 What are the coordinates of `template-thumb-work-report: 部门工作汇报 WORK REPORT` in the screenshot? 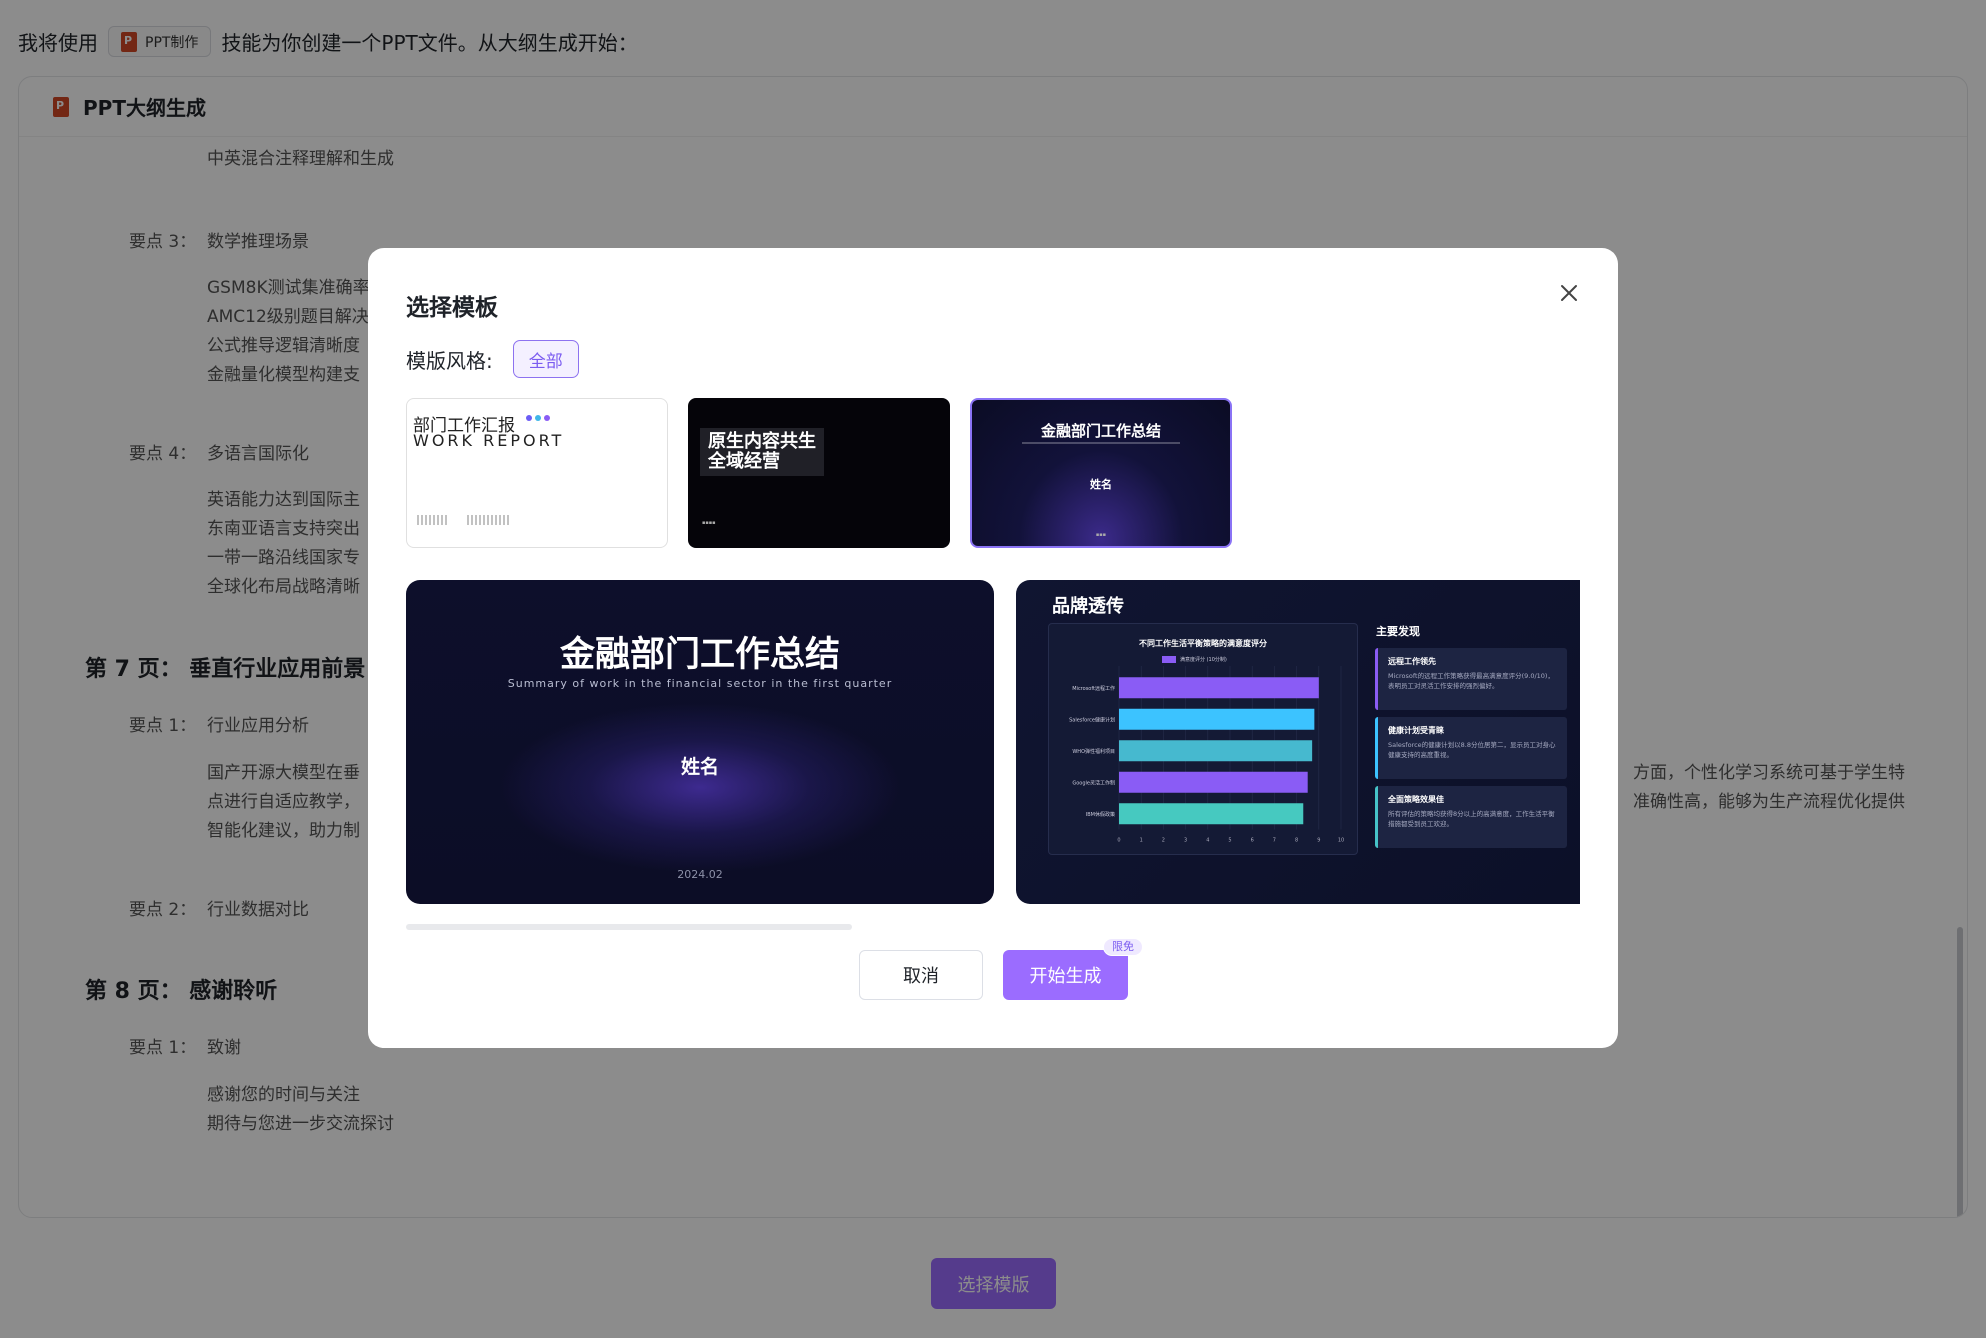 It's located at (537, 473).